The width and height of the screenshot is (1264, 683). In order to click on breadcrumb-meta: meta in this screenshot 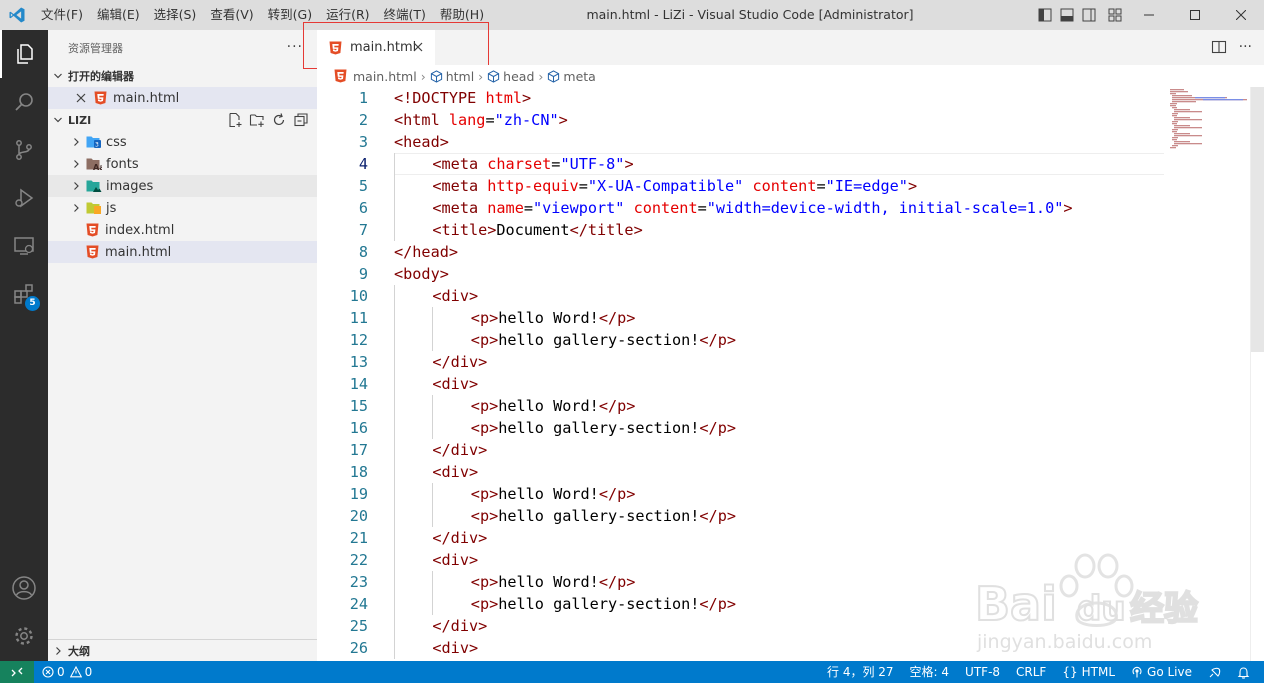, I will do `click(571, 76)`.